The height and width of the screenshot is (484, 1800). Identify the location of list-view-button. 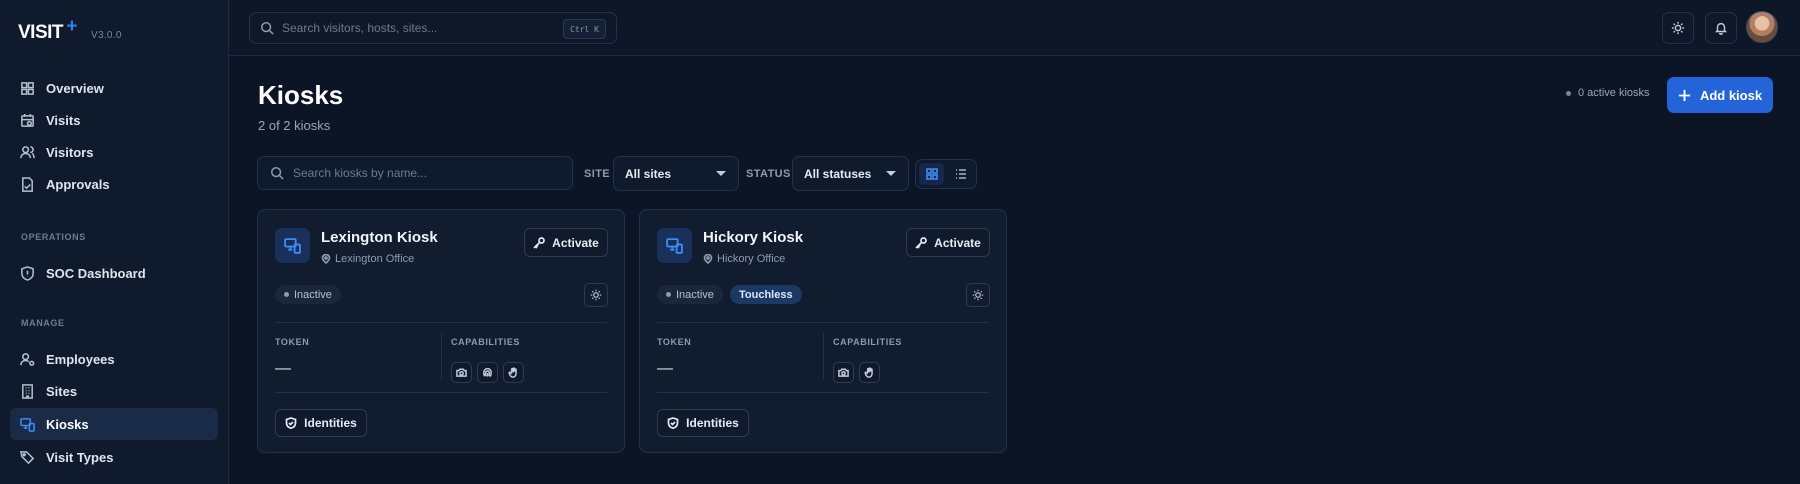
(960, 174).